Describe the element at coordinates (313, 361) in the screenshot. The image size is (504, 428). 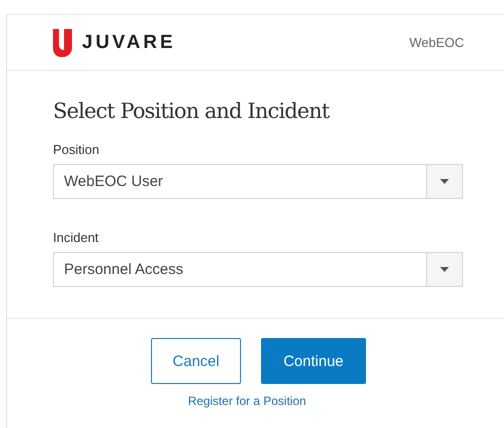
I see `continue-button: Continue` at that location.